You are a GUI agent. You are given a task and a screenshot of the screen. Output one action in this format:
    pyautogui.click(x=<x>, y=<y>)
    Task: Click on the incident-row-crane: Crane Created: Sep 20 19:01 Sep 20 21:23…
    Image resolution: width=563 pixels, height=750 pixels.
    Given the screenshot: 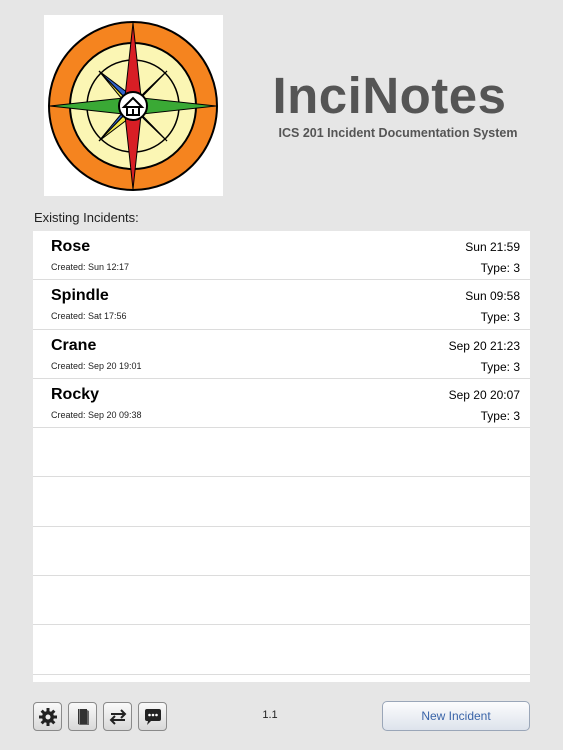 What is the action you would take?
    pyautogui.click(x=281, y=354)
    